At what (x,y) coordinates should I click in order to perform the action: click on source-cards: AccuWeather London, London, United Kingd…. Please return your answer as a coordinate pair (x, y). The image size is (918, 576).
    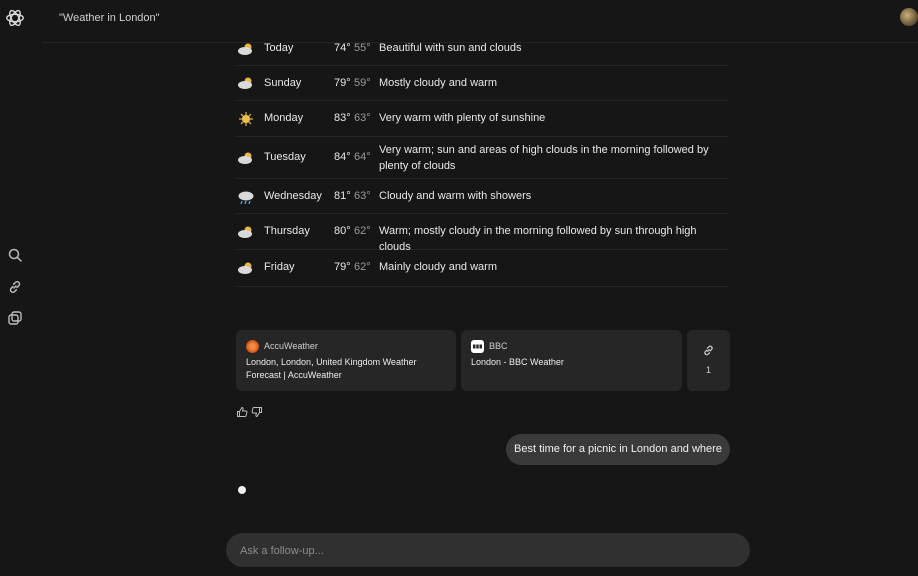
    Looking at the image, I should click on (483, 360).